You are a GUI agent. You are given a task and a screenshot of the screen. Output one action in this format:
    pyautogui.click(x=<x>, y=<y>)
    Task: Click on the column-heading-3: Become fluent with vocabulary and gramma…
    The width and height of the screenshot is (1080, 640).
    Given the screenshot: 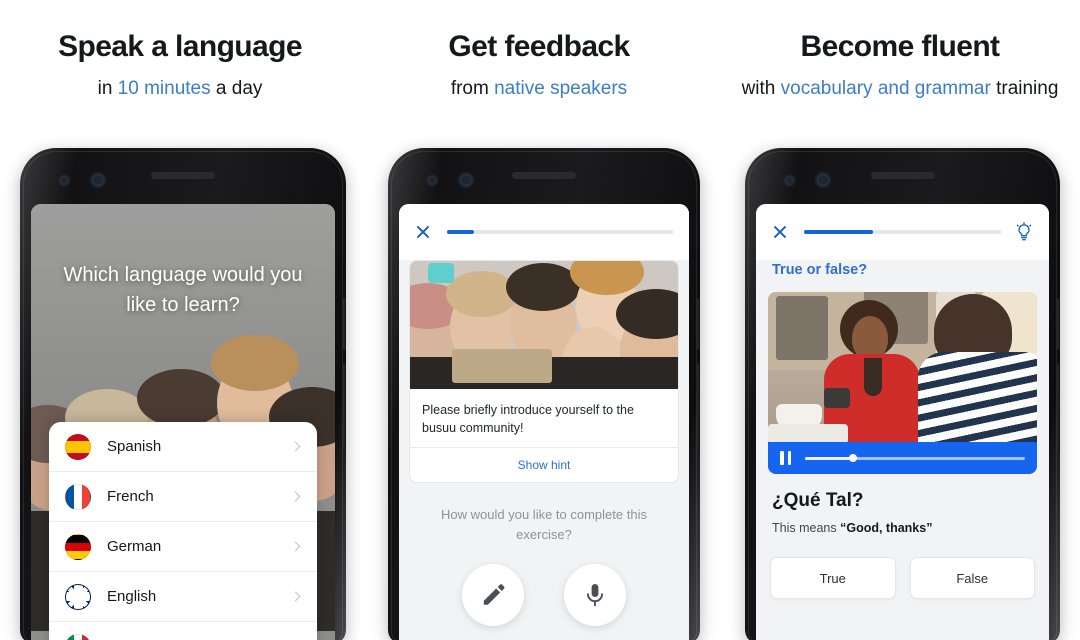 What is the action you would take?
    pyautogui.click(x=900, y=66)
    